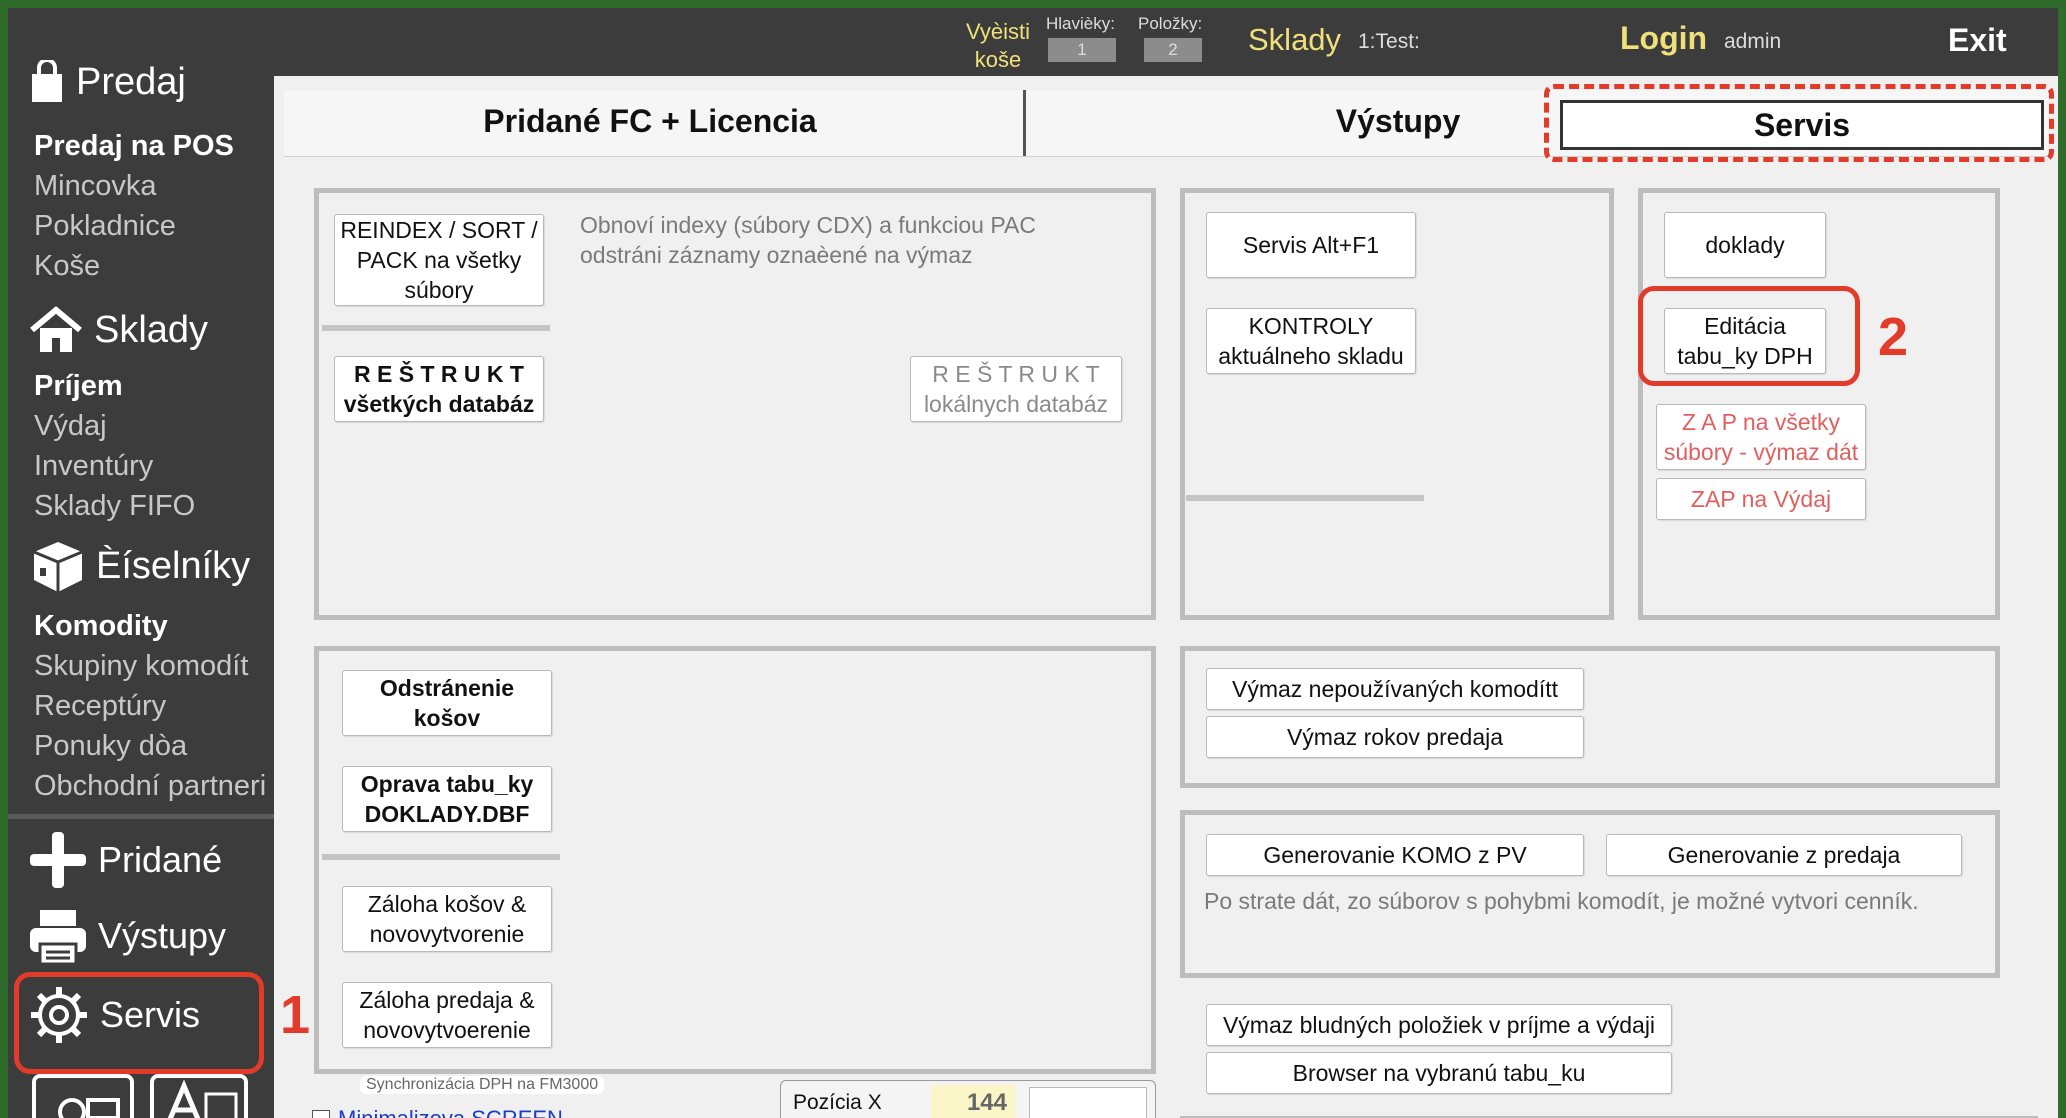 The image size is (2066, 1118). Describe the element at coordinates (447, 1000) in the screenshot. I see `zaloha-predaja-label-1: Záloha predaja &` at that location.